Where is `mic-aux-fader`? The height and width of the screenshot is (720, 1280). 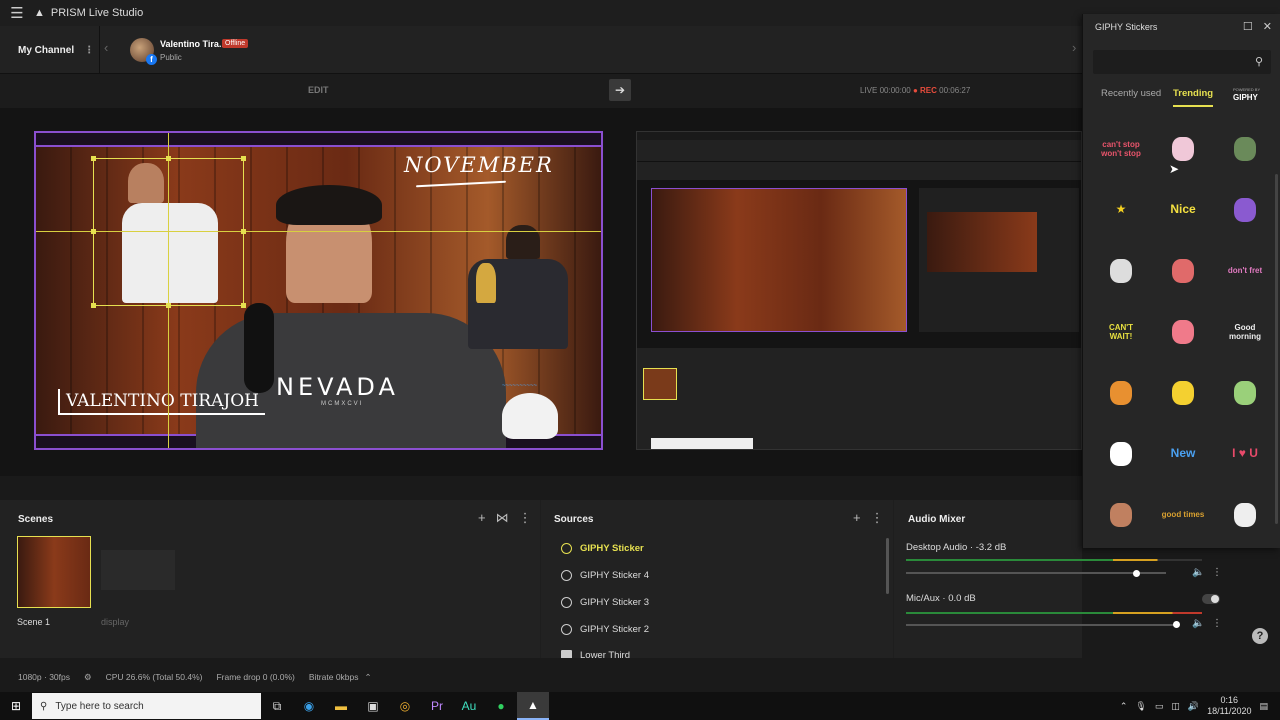 mic-aux-fader is located at coordinates (1041, 625).